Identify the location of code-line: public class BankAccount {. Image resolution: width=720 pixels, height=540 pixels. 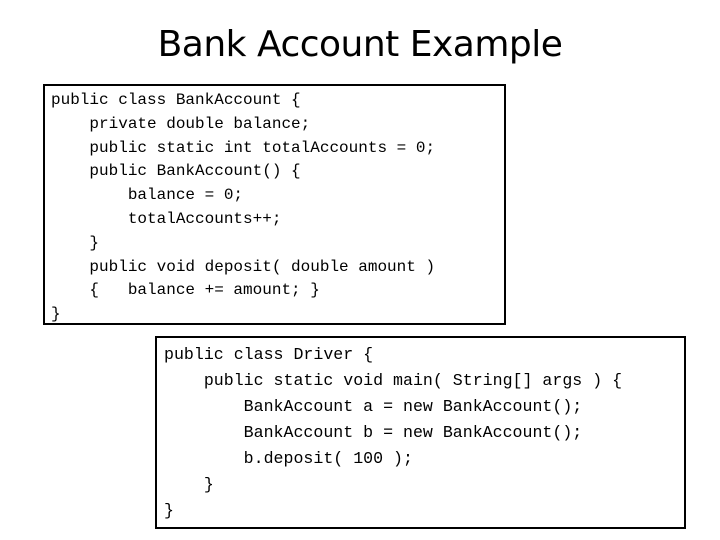
(176, 100).